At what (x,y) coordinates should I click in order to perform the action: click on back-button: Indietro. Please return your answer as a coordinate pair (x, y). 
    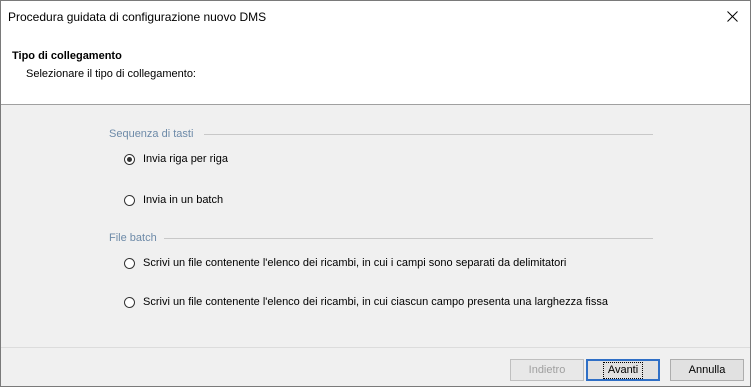
    Looking at the image, I should click on (547, 370).